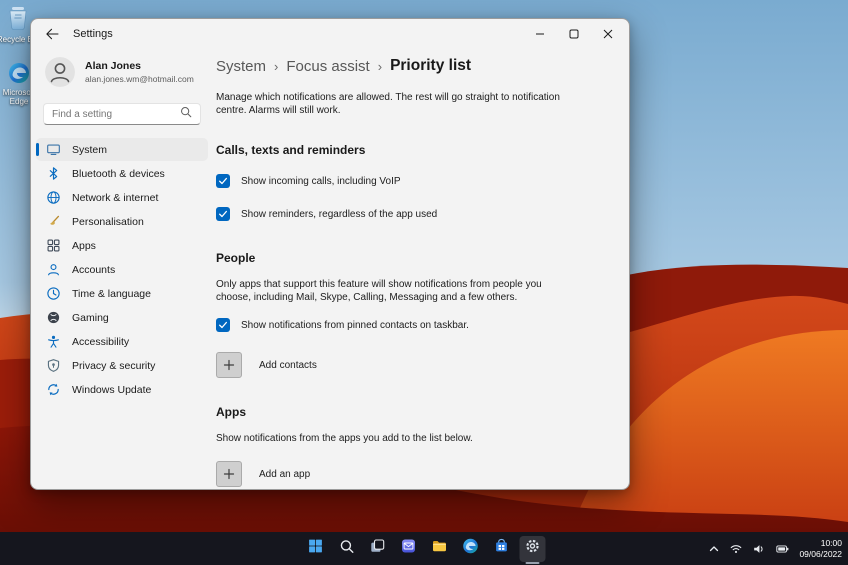 The width and height of the screenshot is (848, 565). Describe the element at coordinates (330, 34) in the screenshot. I see `titlebar: Settings` at that location.